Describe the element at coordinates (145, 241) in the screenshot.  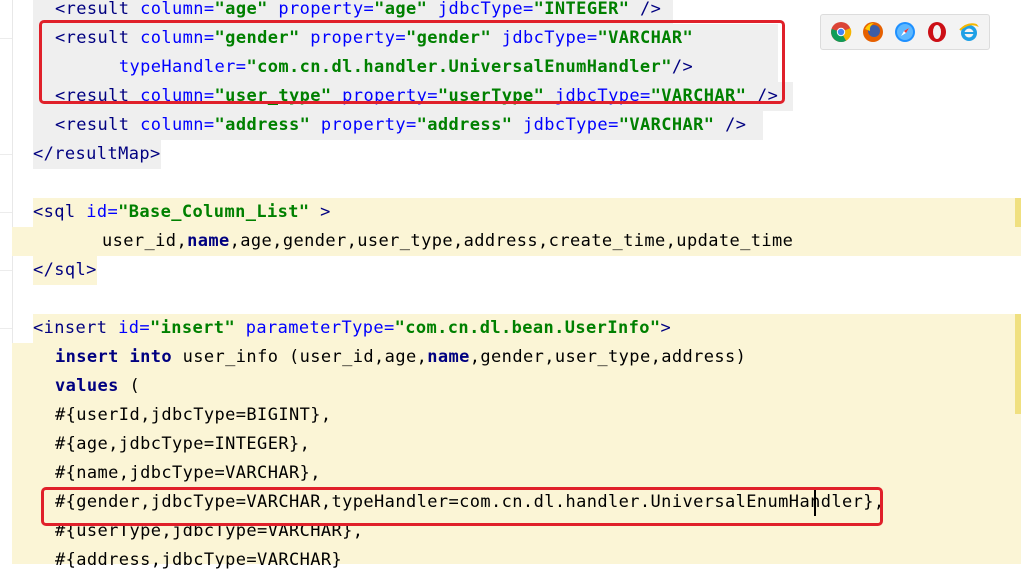
I see `code-token: user_id,` at that location.